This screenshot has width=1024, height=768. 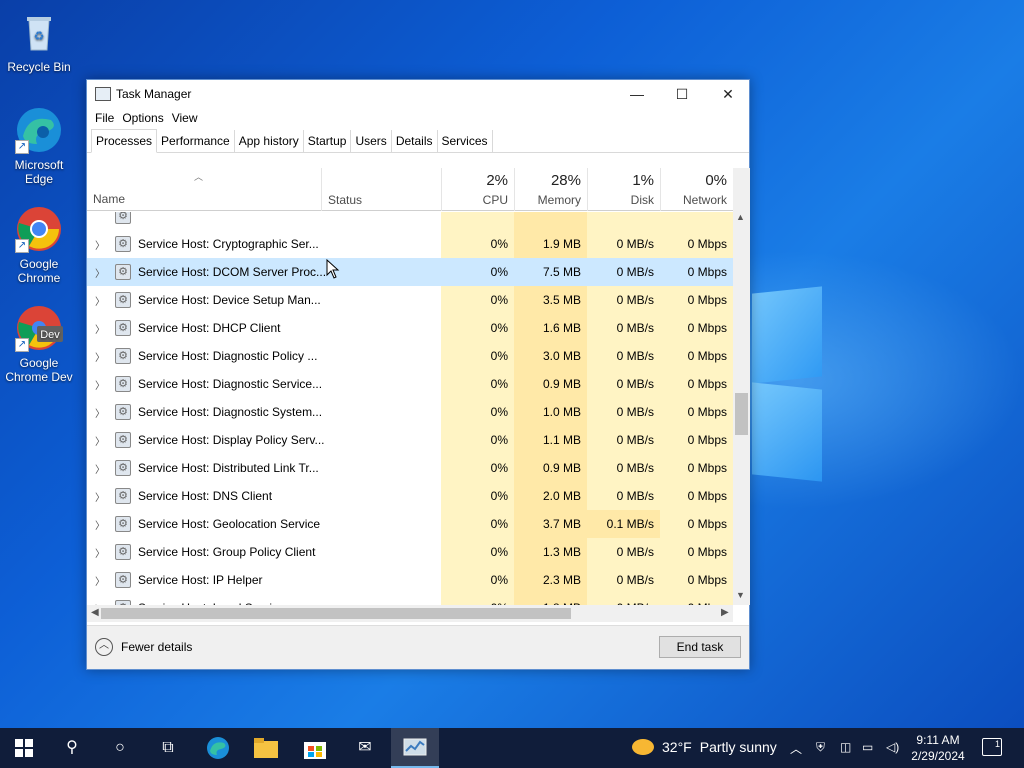 What do you see at coordinates (796, 748) in the screenshot?
I see `show-hidden-icons-chevron-icon: ︿` at bounding box center [796, 748].